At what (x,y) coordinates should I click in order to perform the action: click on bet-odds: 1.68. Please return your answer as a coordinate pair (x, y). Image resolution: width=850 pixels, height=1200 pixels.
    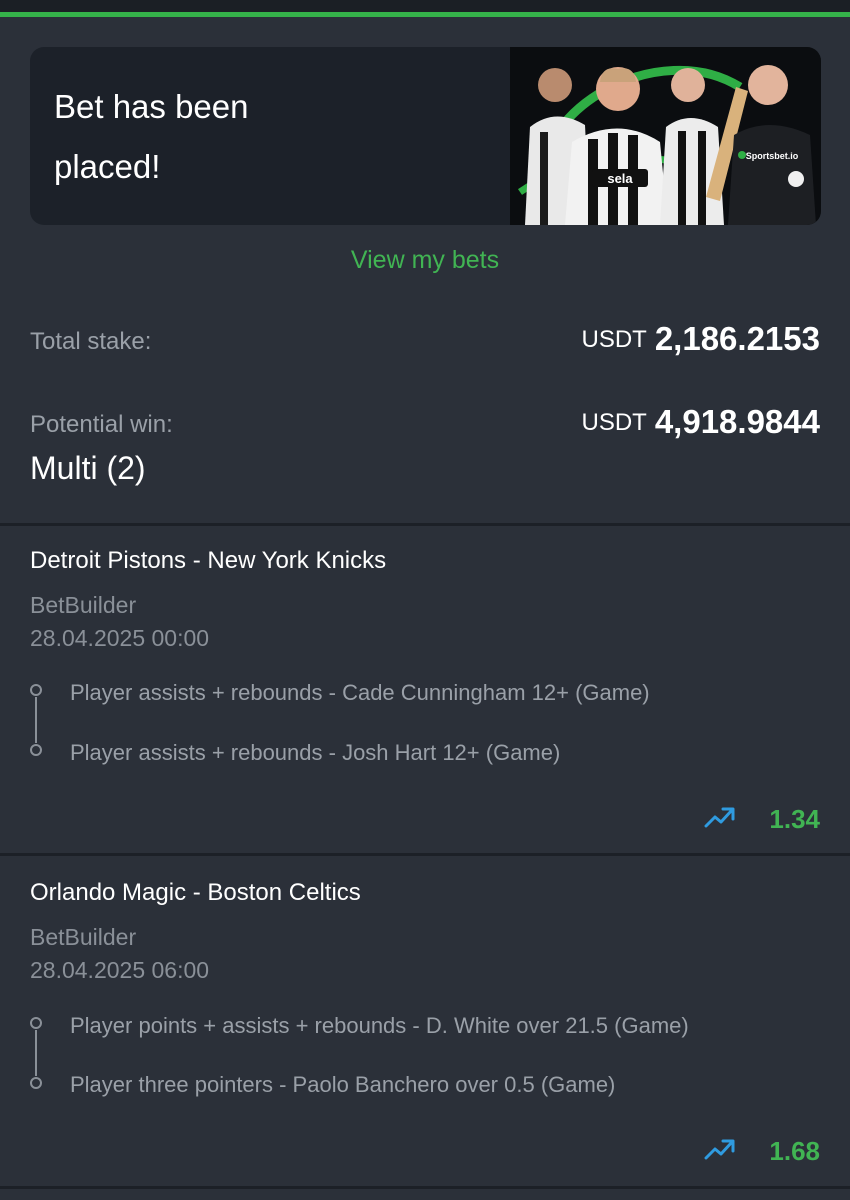
    Looking at the image, I should click on (794, 1151).